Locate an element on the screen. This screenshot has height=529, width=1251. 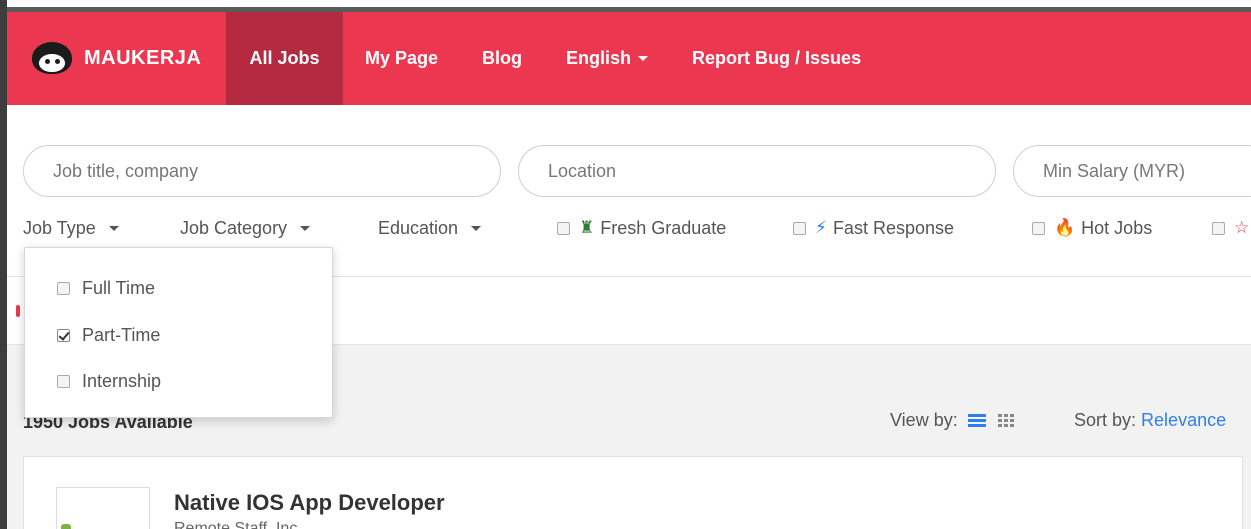
nav-my-page: My Page is located at coordinates (401, 58).